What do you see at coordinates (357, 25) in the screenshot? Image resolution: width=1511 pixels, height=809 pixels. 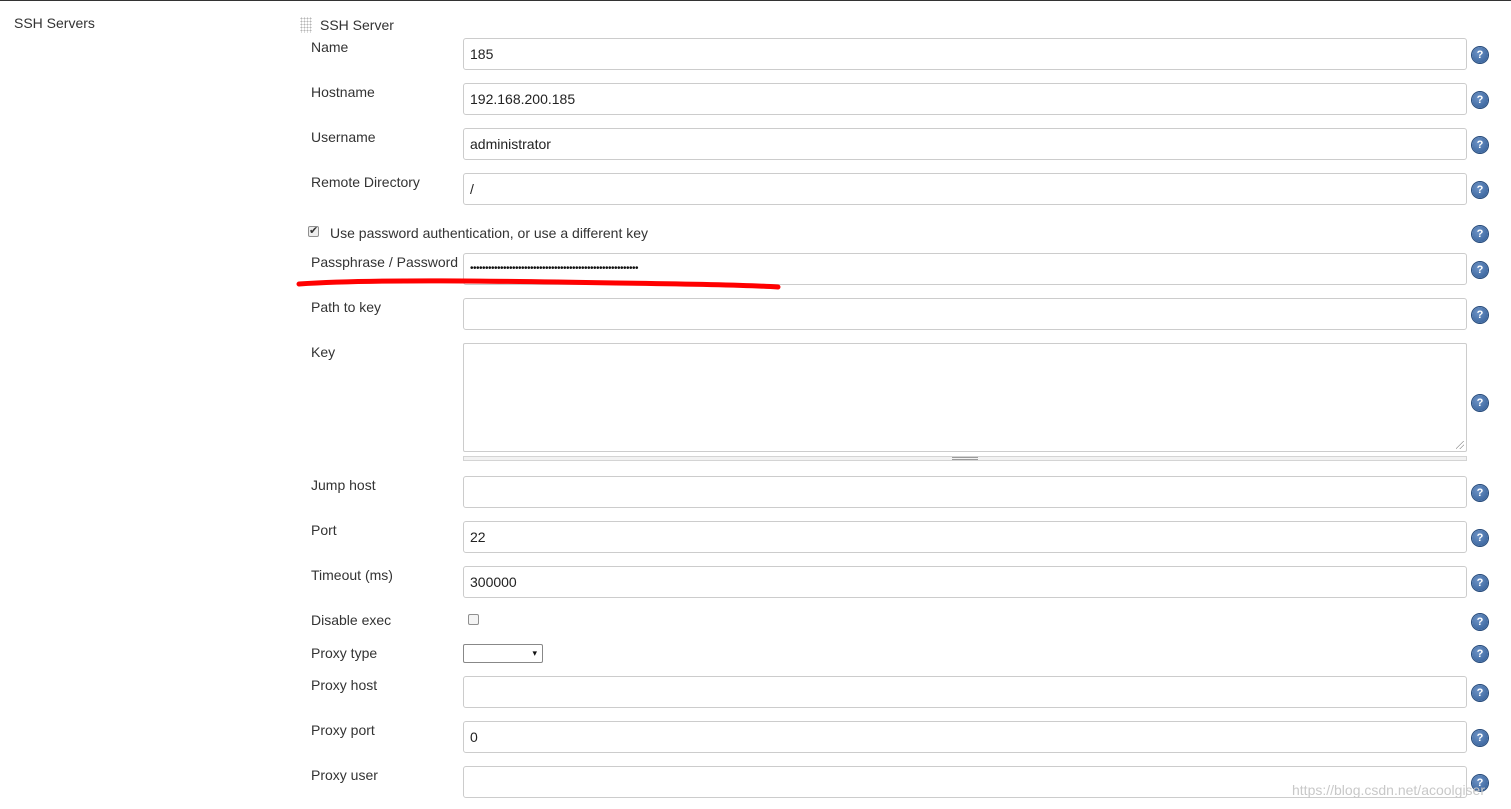 I see `server-block-title: SSH Server` at bounding box center [357, 25].